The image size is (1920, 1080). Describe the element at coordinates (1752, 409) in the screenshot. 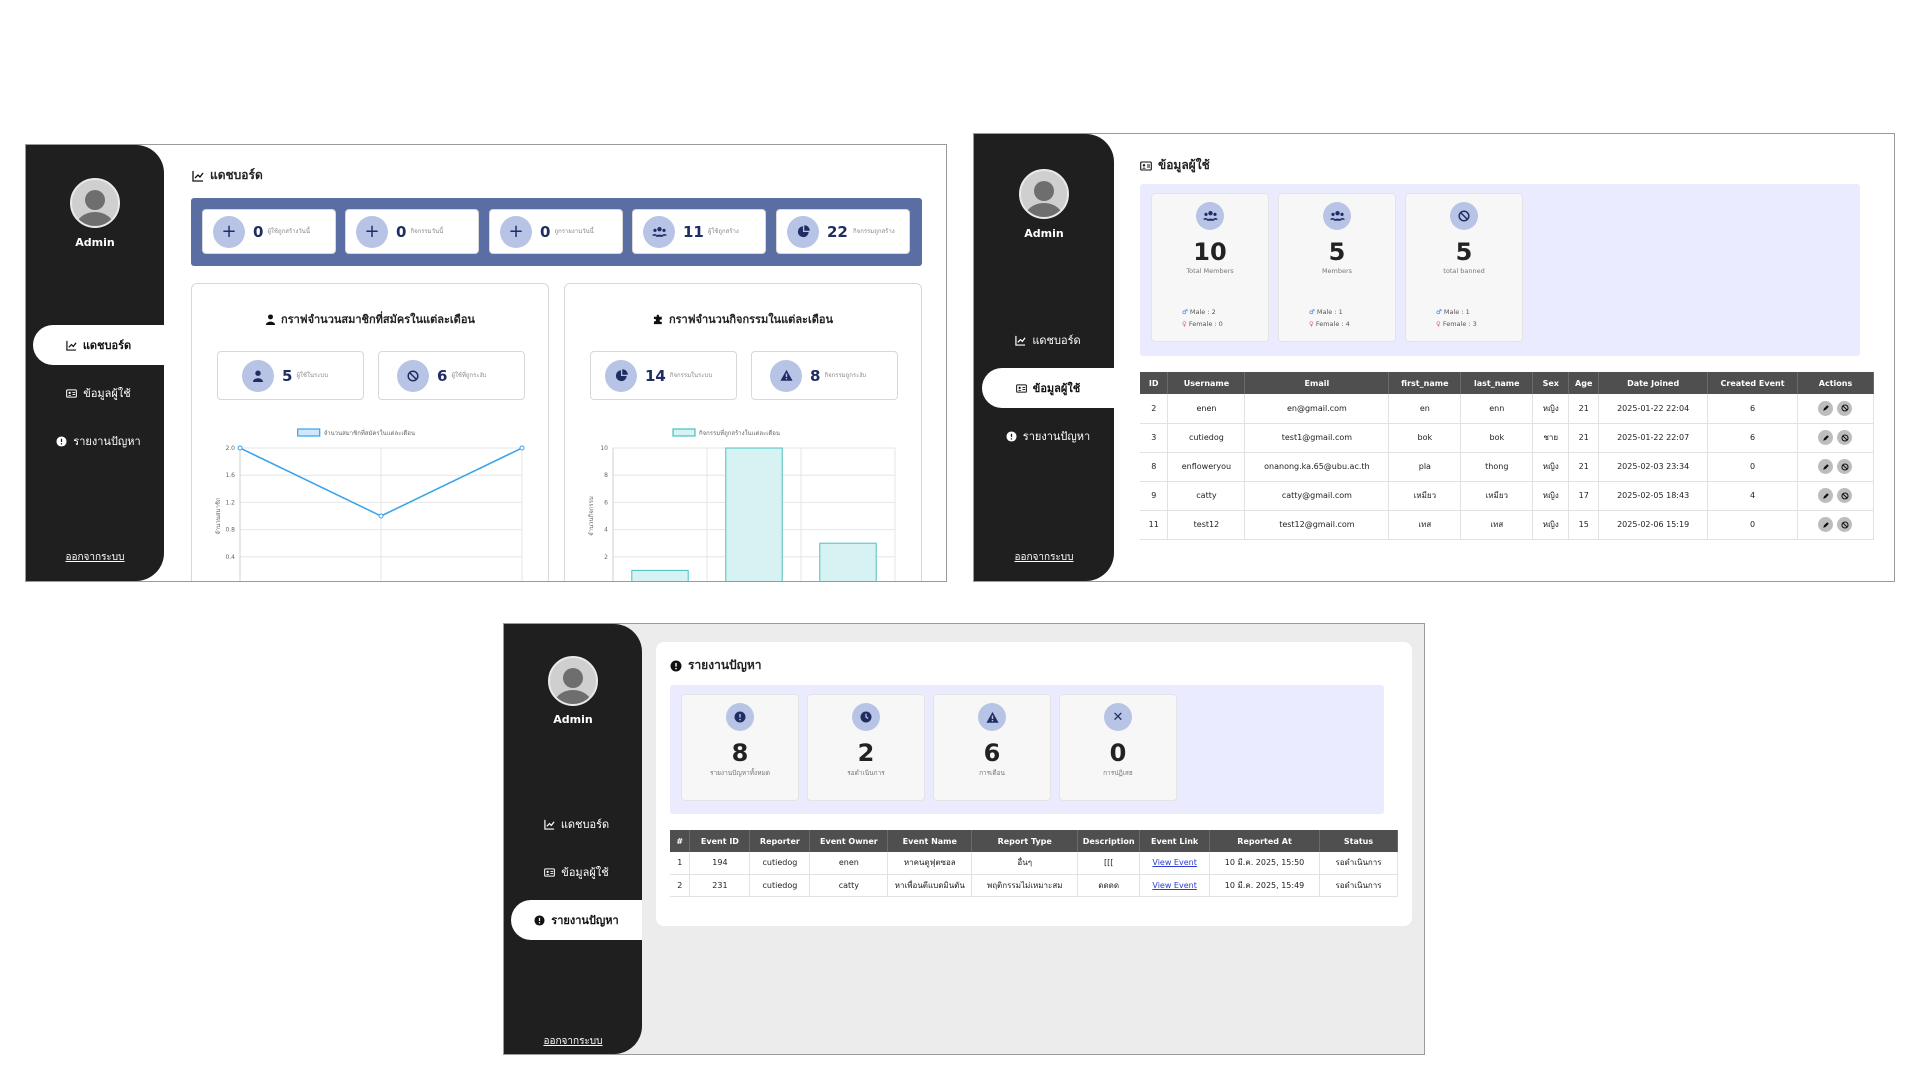

I see `table-cell: 6` at that location.